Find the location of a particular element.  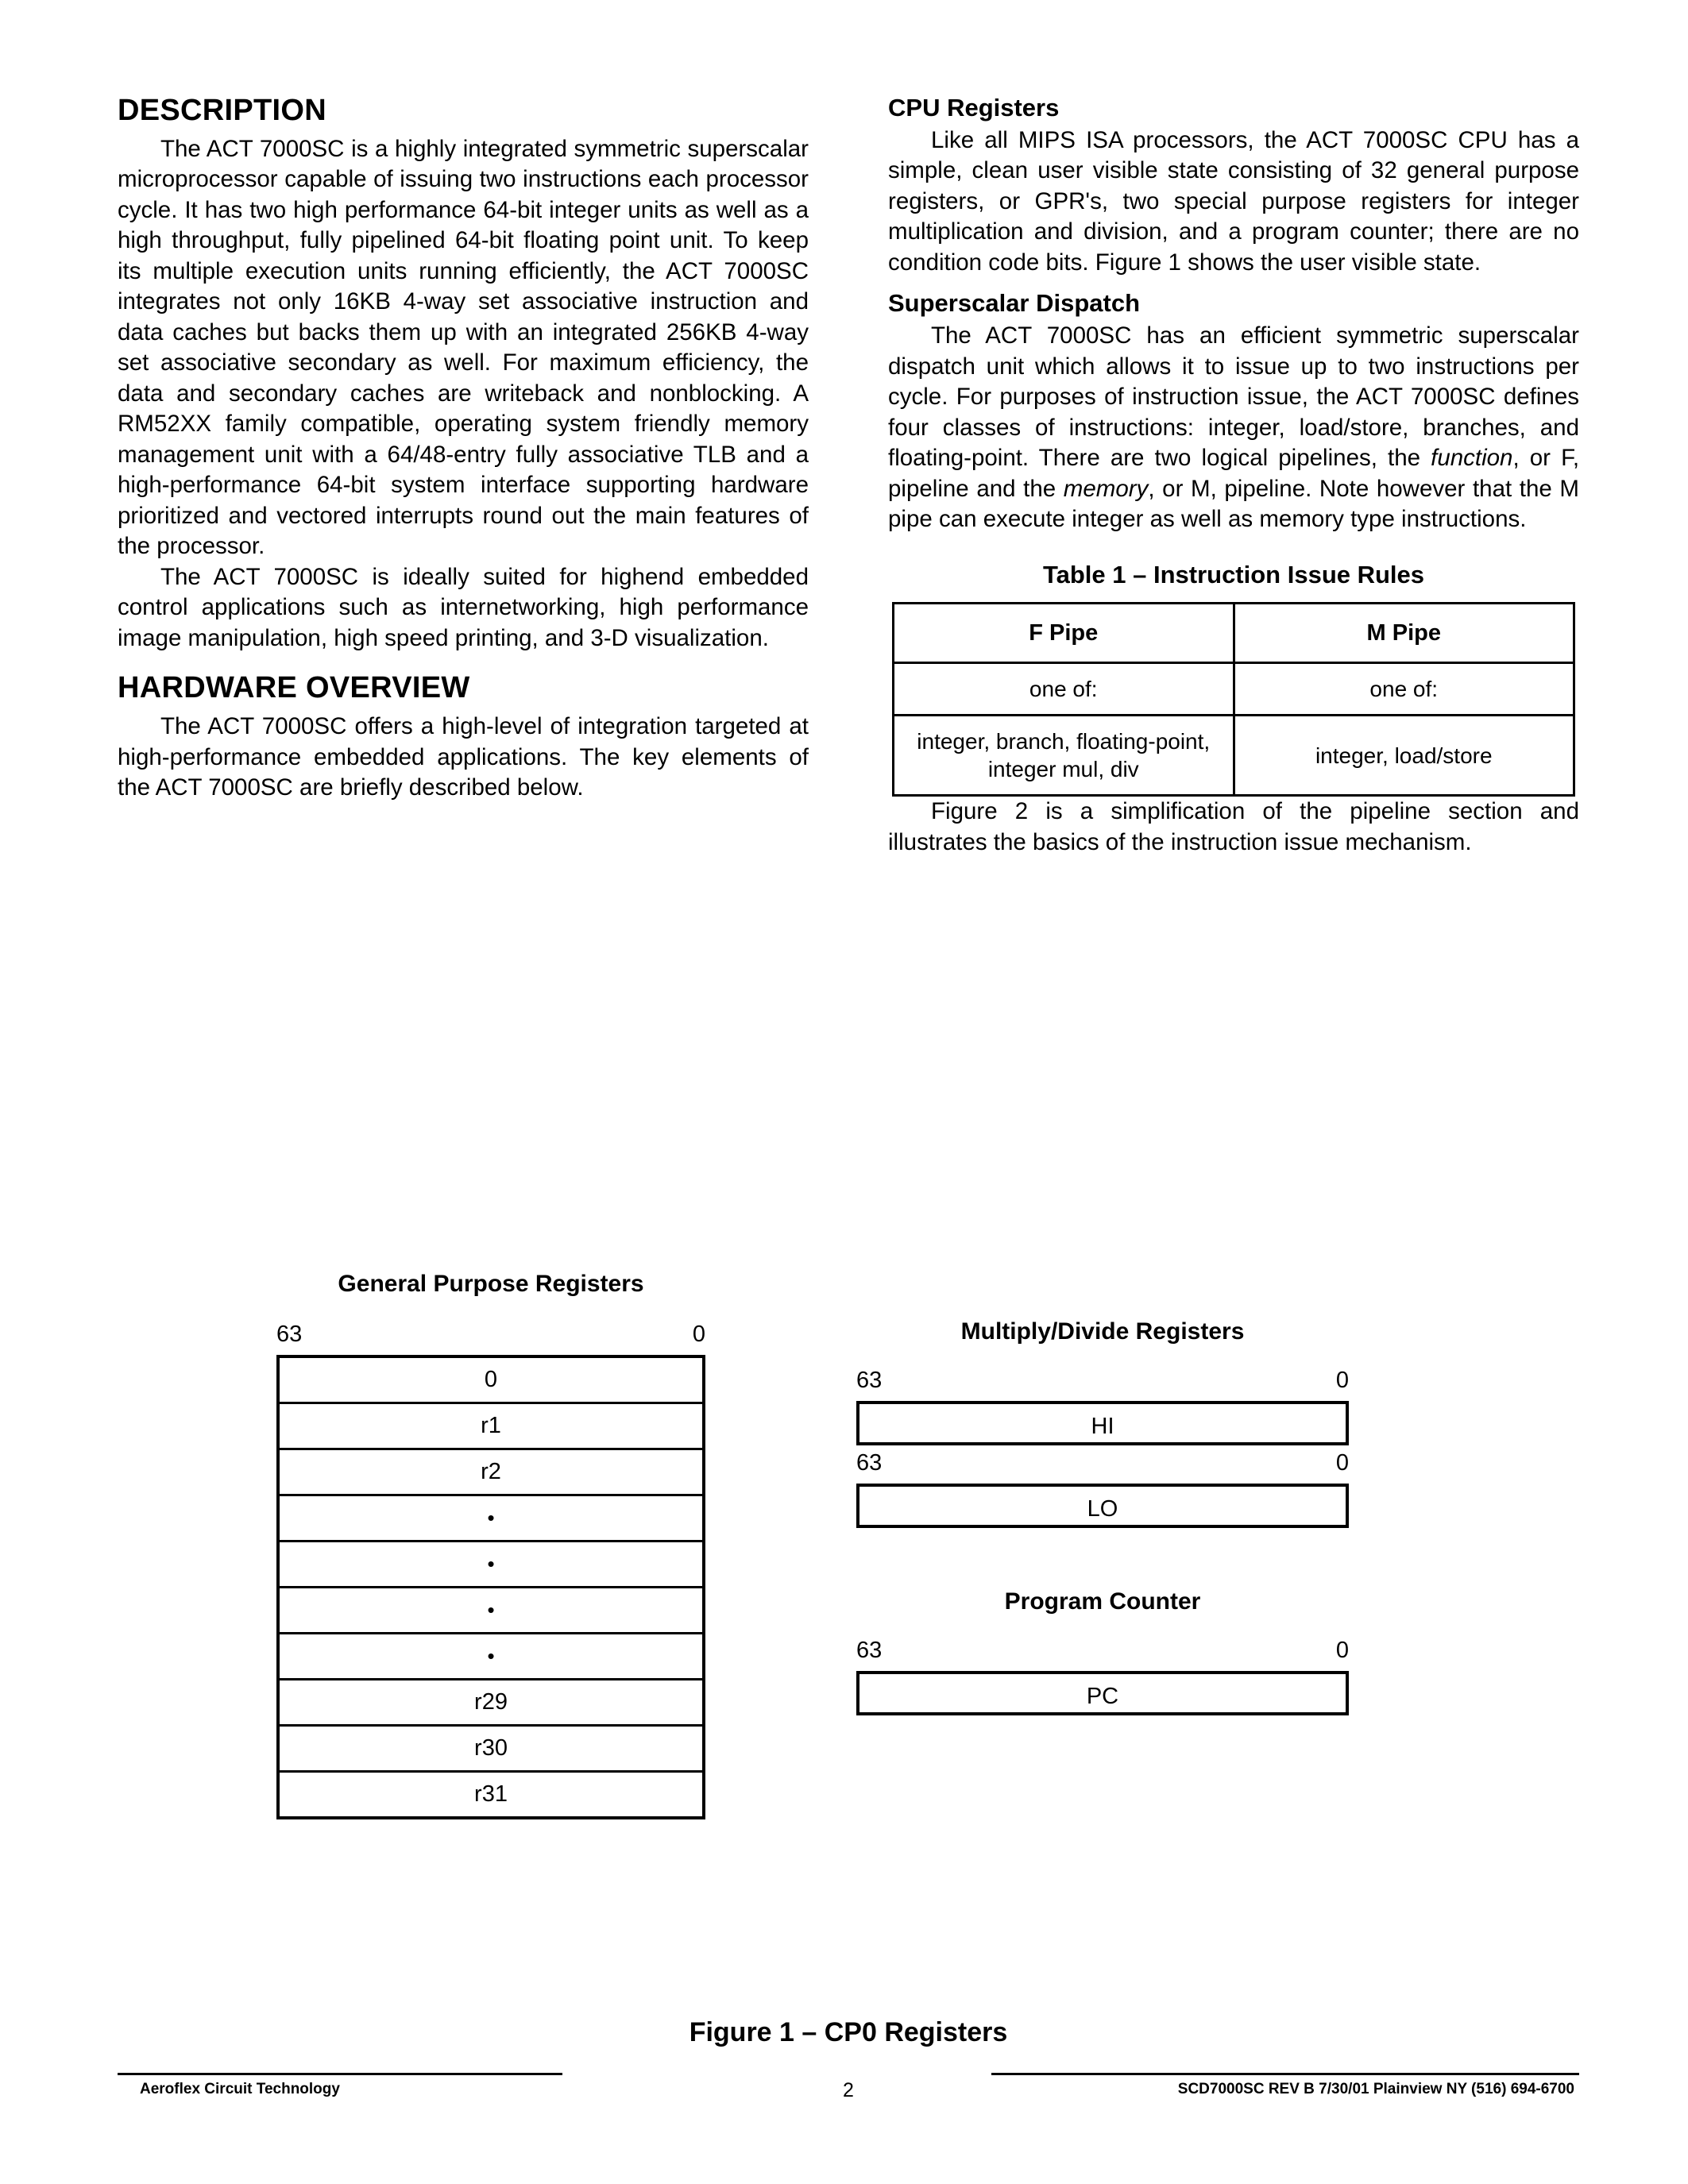

lo-bit-low: 0 is located at coordinates (1342, 1463).